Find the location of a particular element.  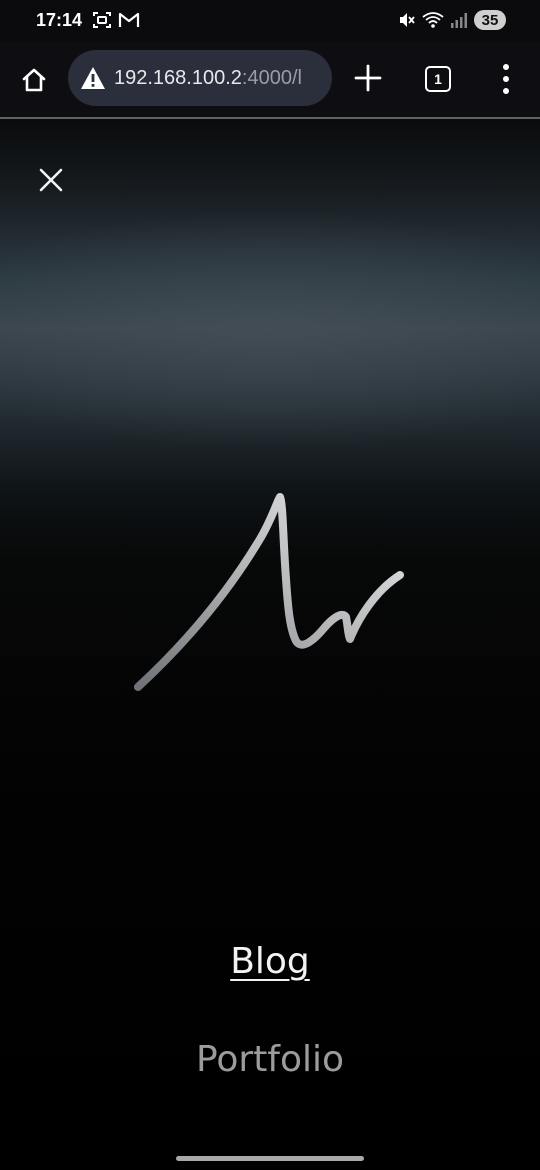

warning-icon is located at coordinates (93, 78).